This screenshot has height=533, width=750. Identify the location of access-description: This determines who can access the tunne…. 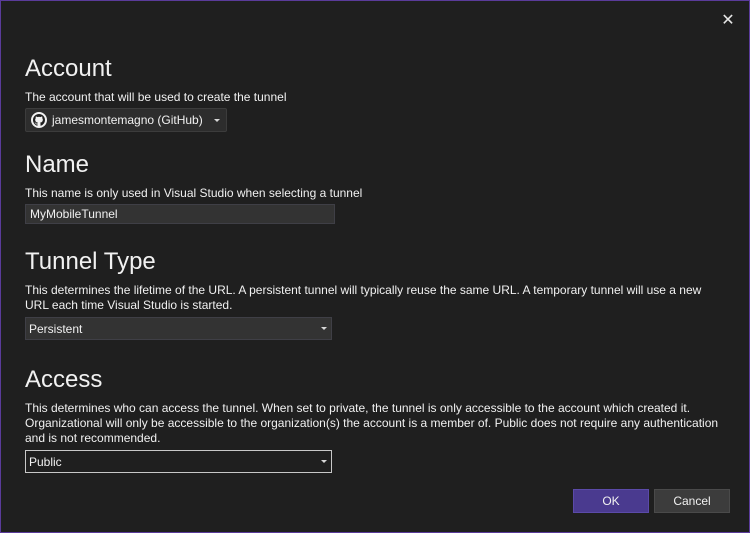
(372, 423).